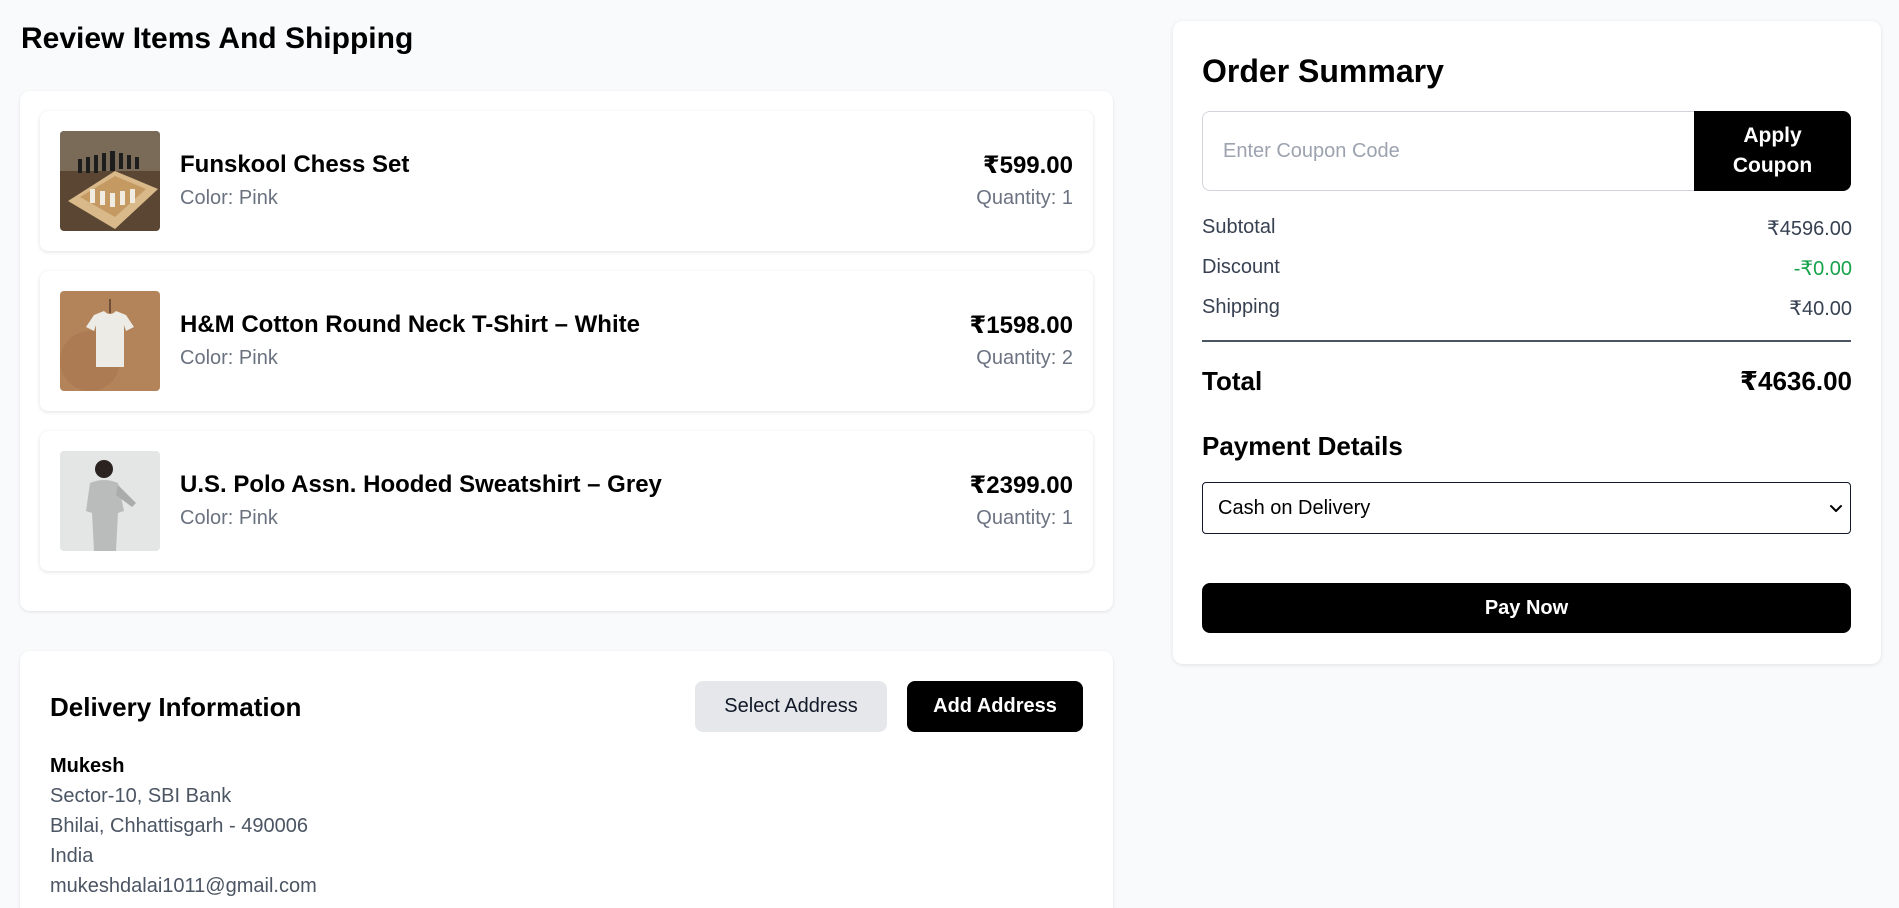 The height and width of the screenshot is (908, 1899). Describe the element at coordinates (1795, 381) in the screenshot. I see `total-value: ₹4636.00` at that location.